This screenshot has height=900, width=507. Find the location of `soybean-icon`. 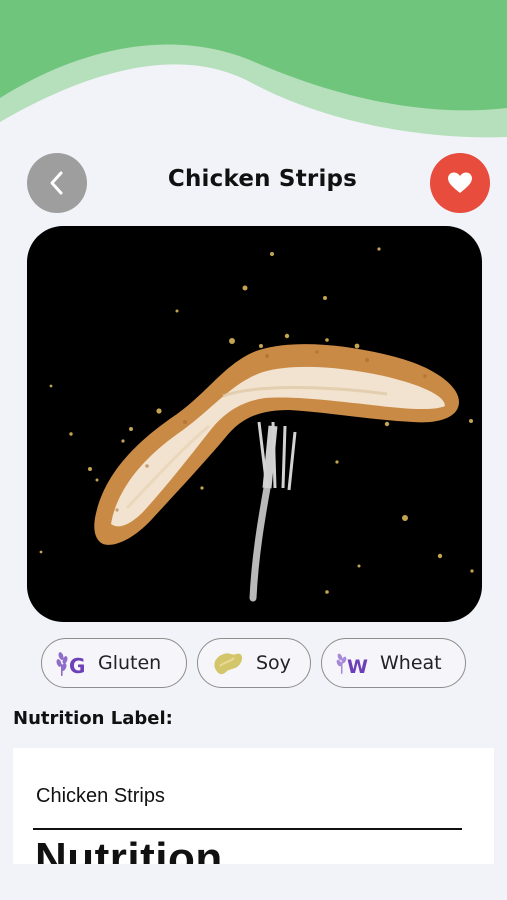

soybean-icon is located at coordinates (228, 664).